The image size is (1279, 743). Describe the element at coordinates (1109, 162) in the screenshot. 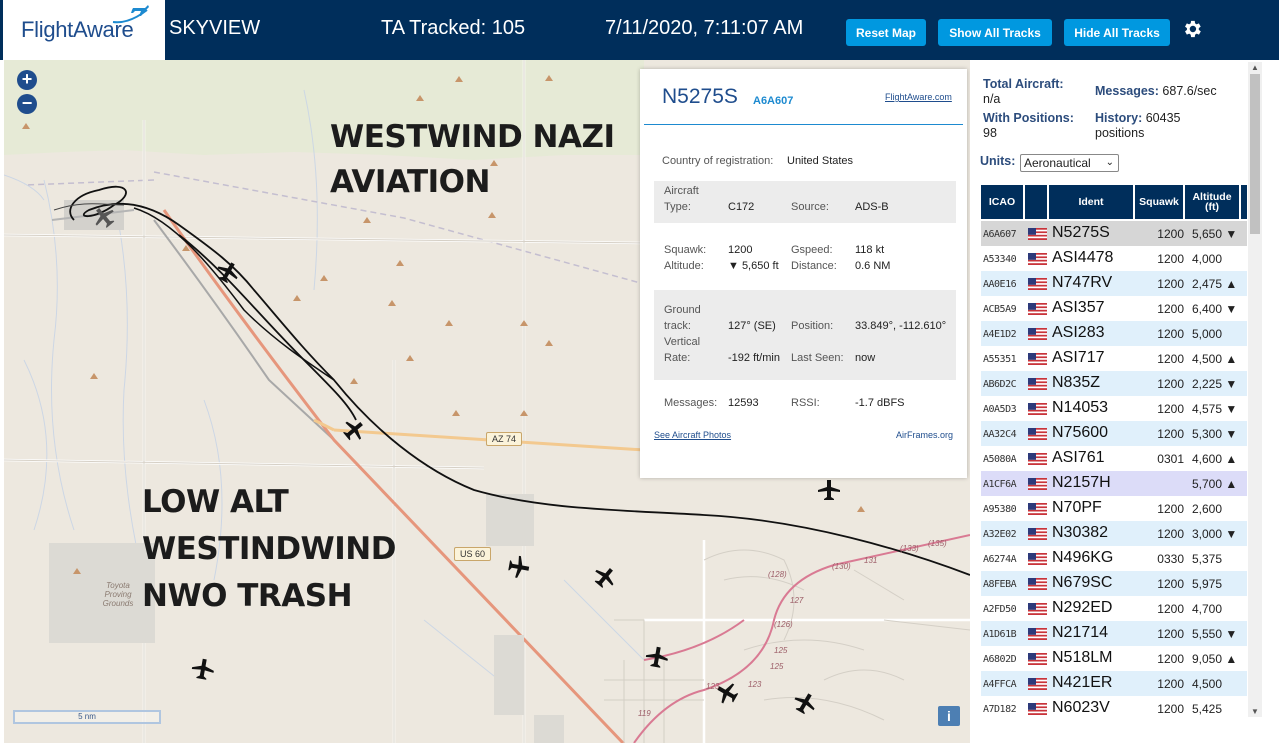

I see `chevron-down-icon: ⌄` at that location.